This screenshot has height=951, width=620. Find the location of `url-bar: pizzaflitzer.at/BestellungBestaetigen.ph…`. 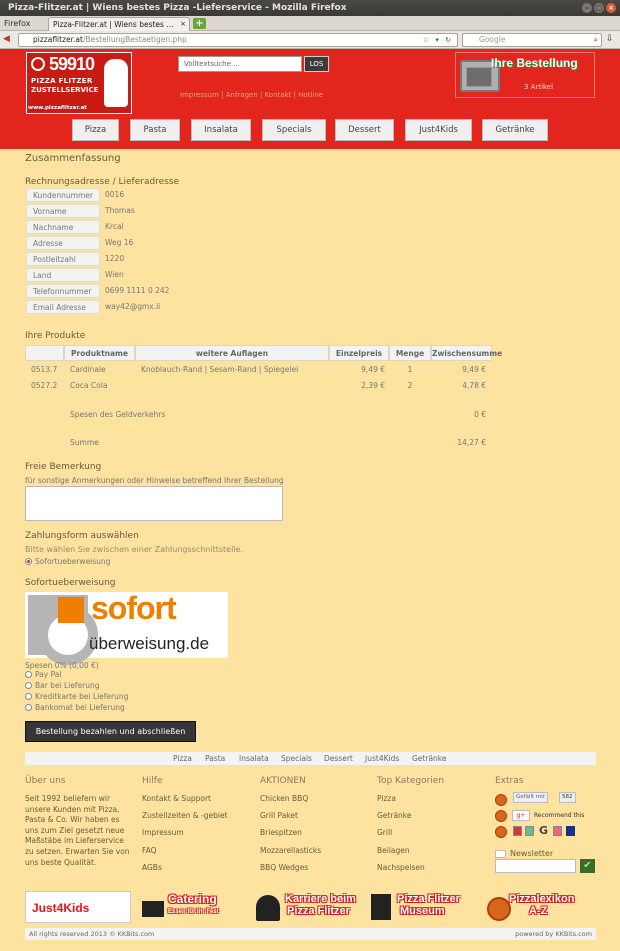

url-bar: pizzaflitzer.at/BestellungBestaetigen.ph… is located at coordinates (238, 40).